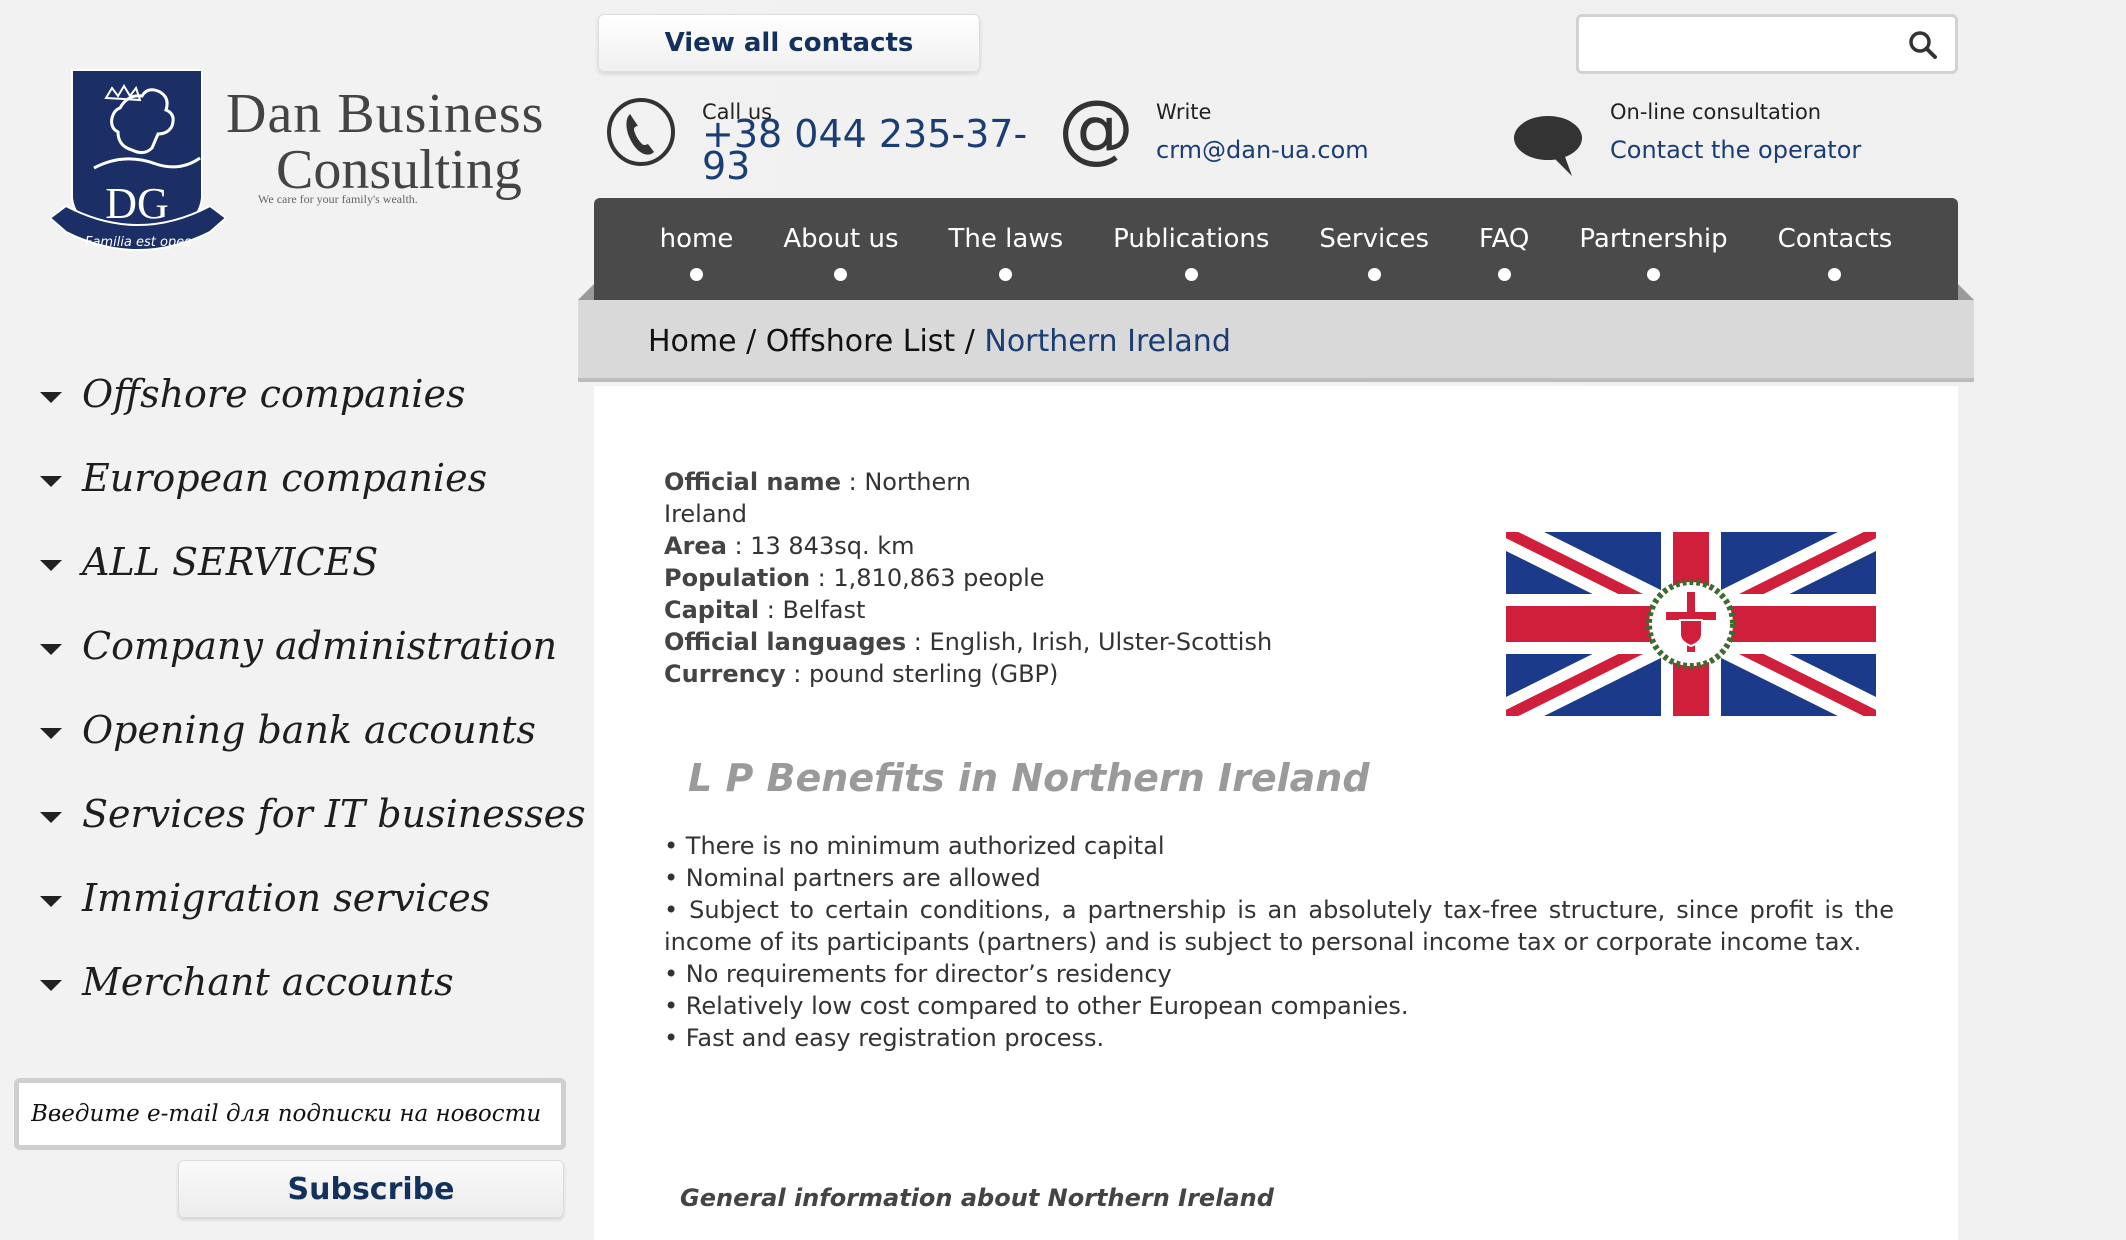 This screenshot has width=2126, height=1240. What do you see at coordinates (696, 239) in the screenshot?
I see `nav-item-label: home` at bounding box center [696, 239].